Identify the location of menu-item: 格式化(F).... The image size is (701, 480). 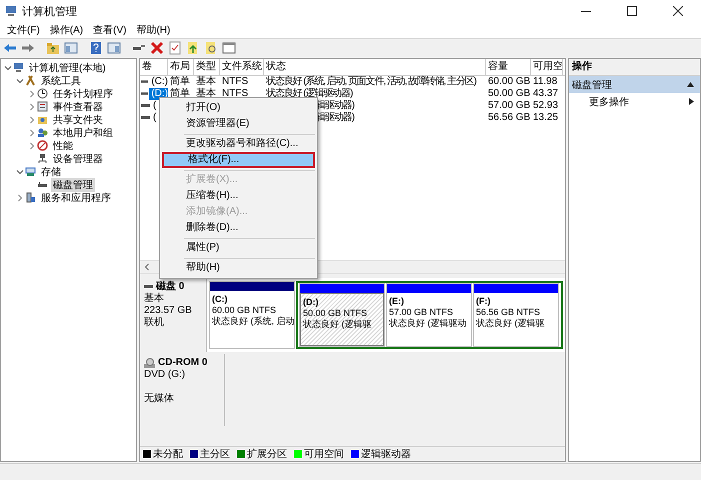
(238, 160).